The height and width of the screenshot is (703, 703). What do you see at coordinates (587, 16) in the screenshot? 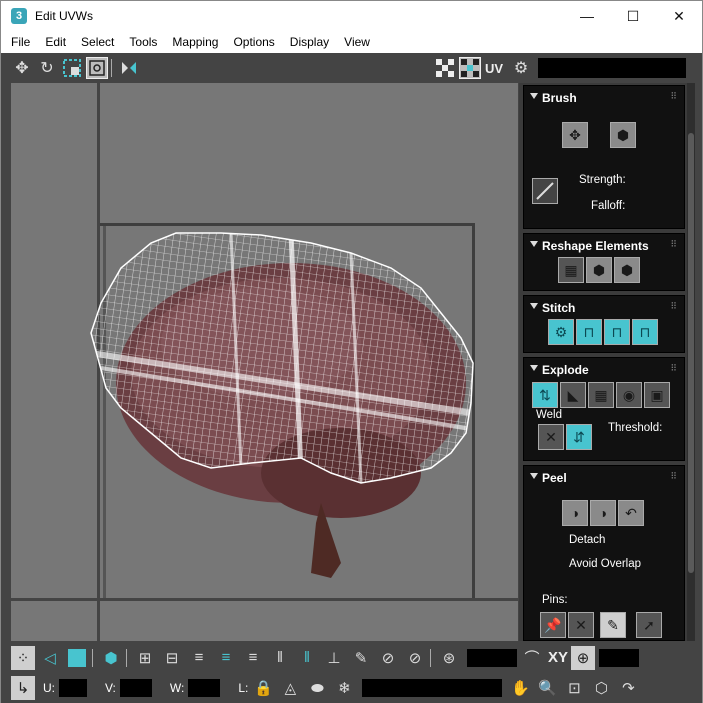
I see `minimize-button: —` at bounding box center [587, 16].